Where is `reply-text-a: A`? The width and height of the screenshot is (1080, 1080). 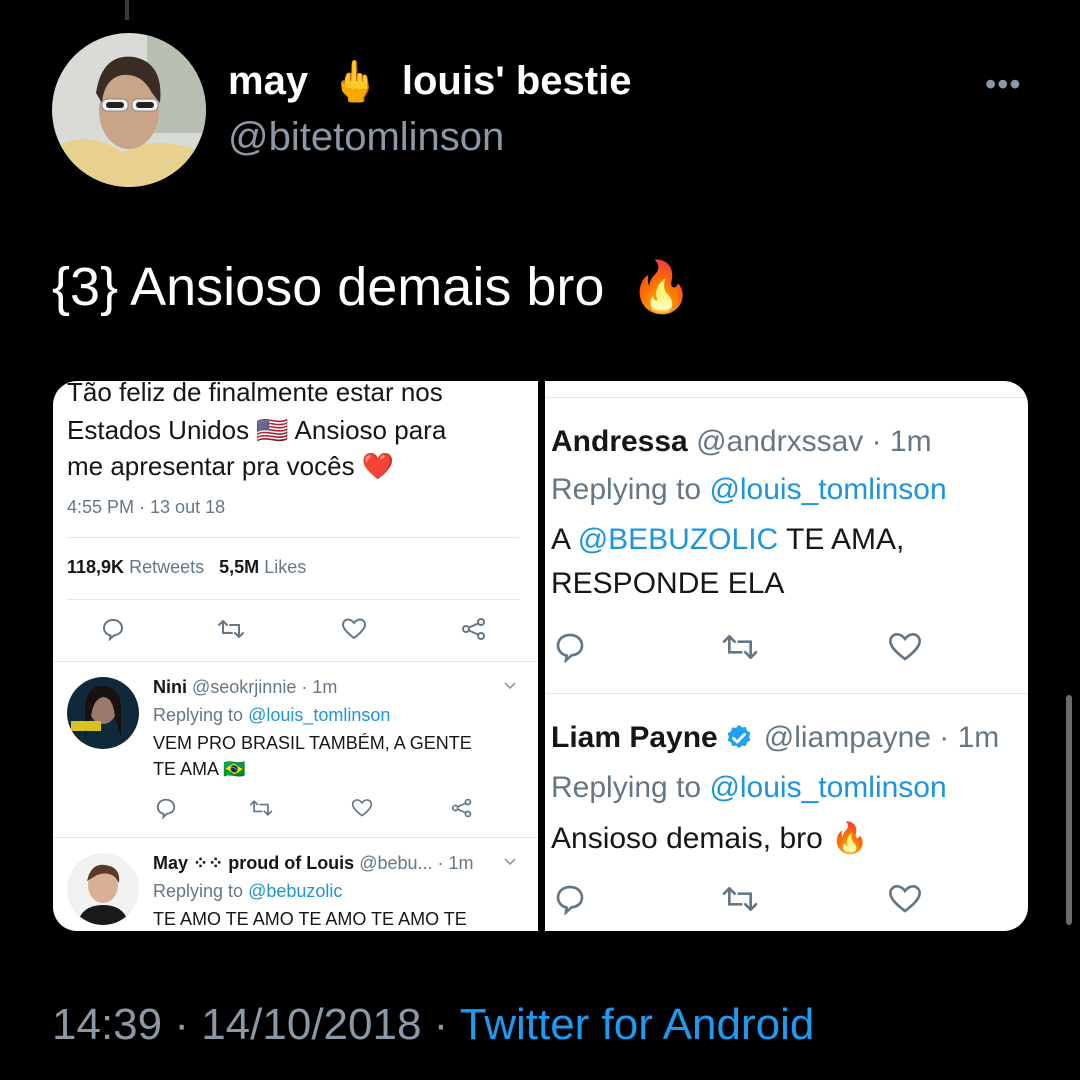 reply-text-a: A is located at coordinates (560, 539).